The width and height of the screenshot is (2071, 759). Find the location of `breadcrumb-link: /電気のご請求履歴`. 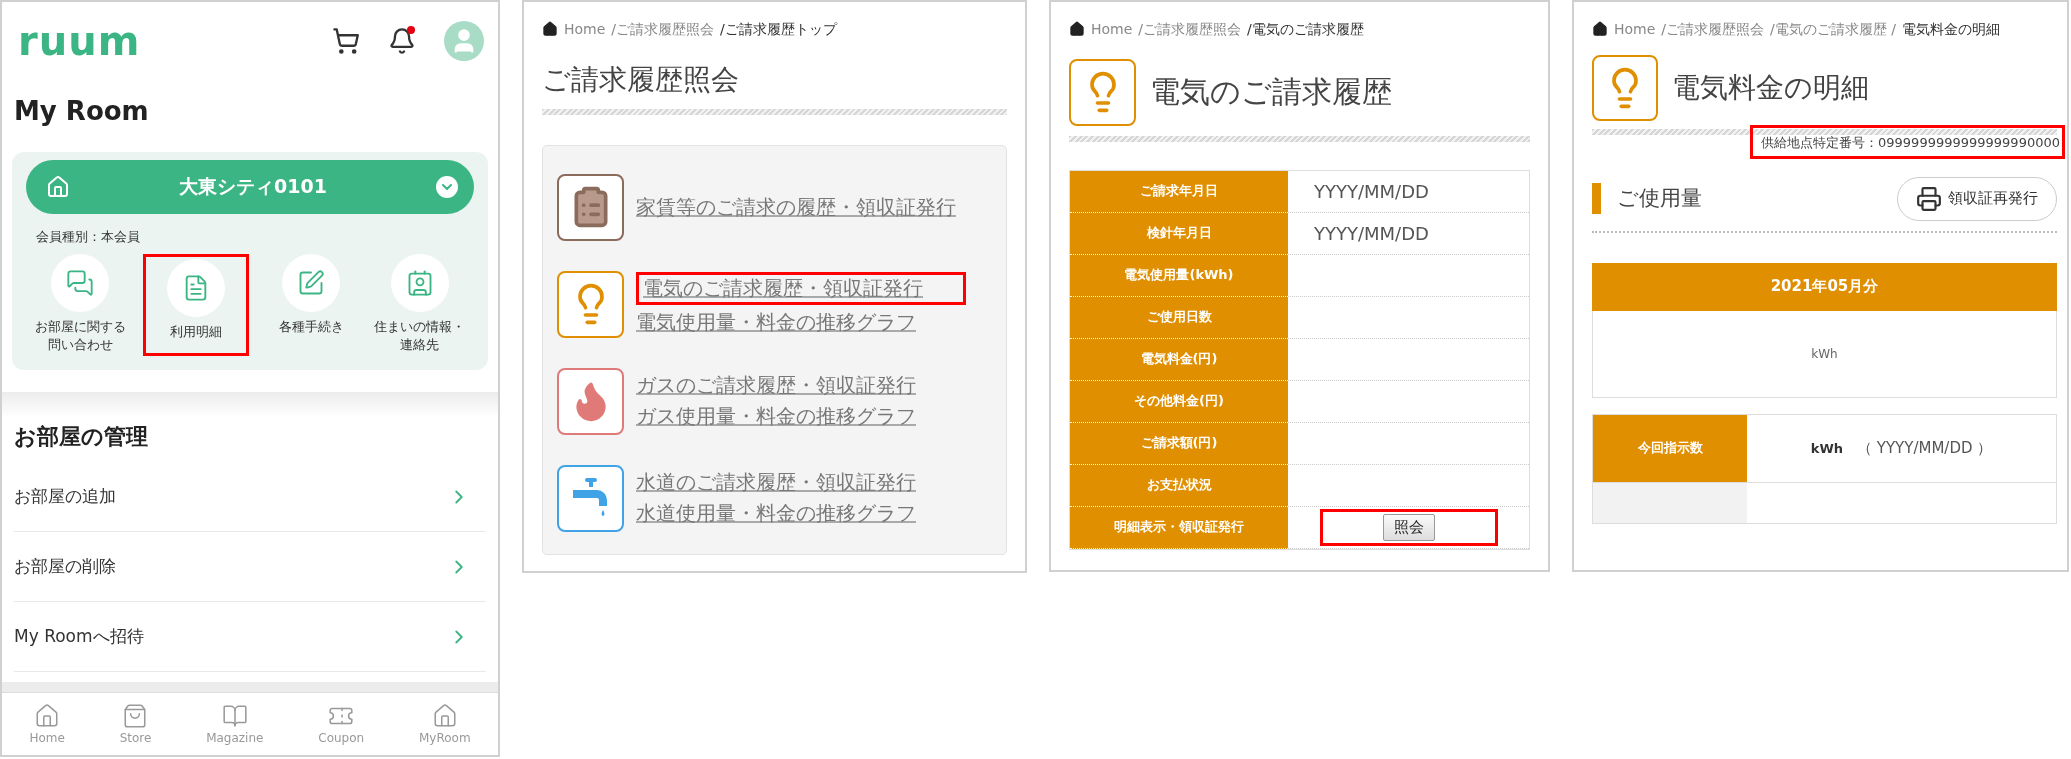

breadcrumb-link: /電気のご請求履歴 is located at coordinates (1305, 29).